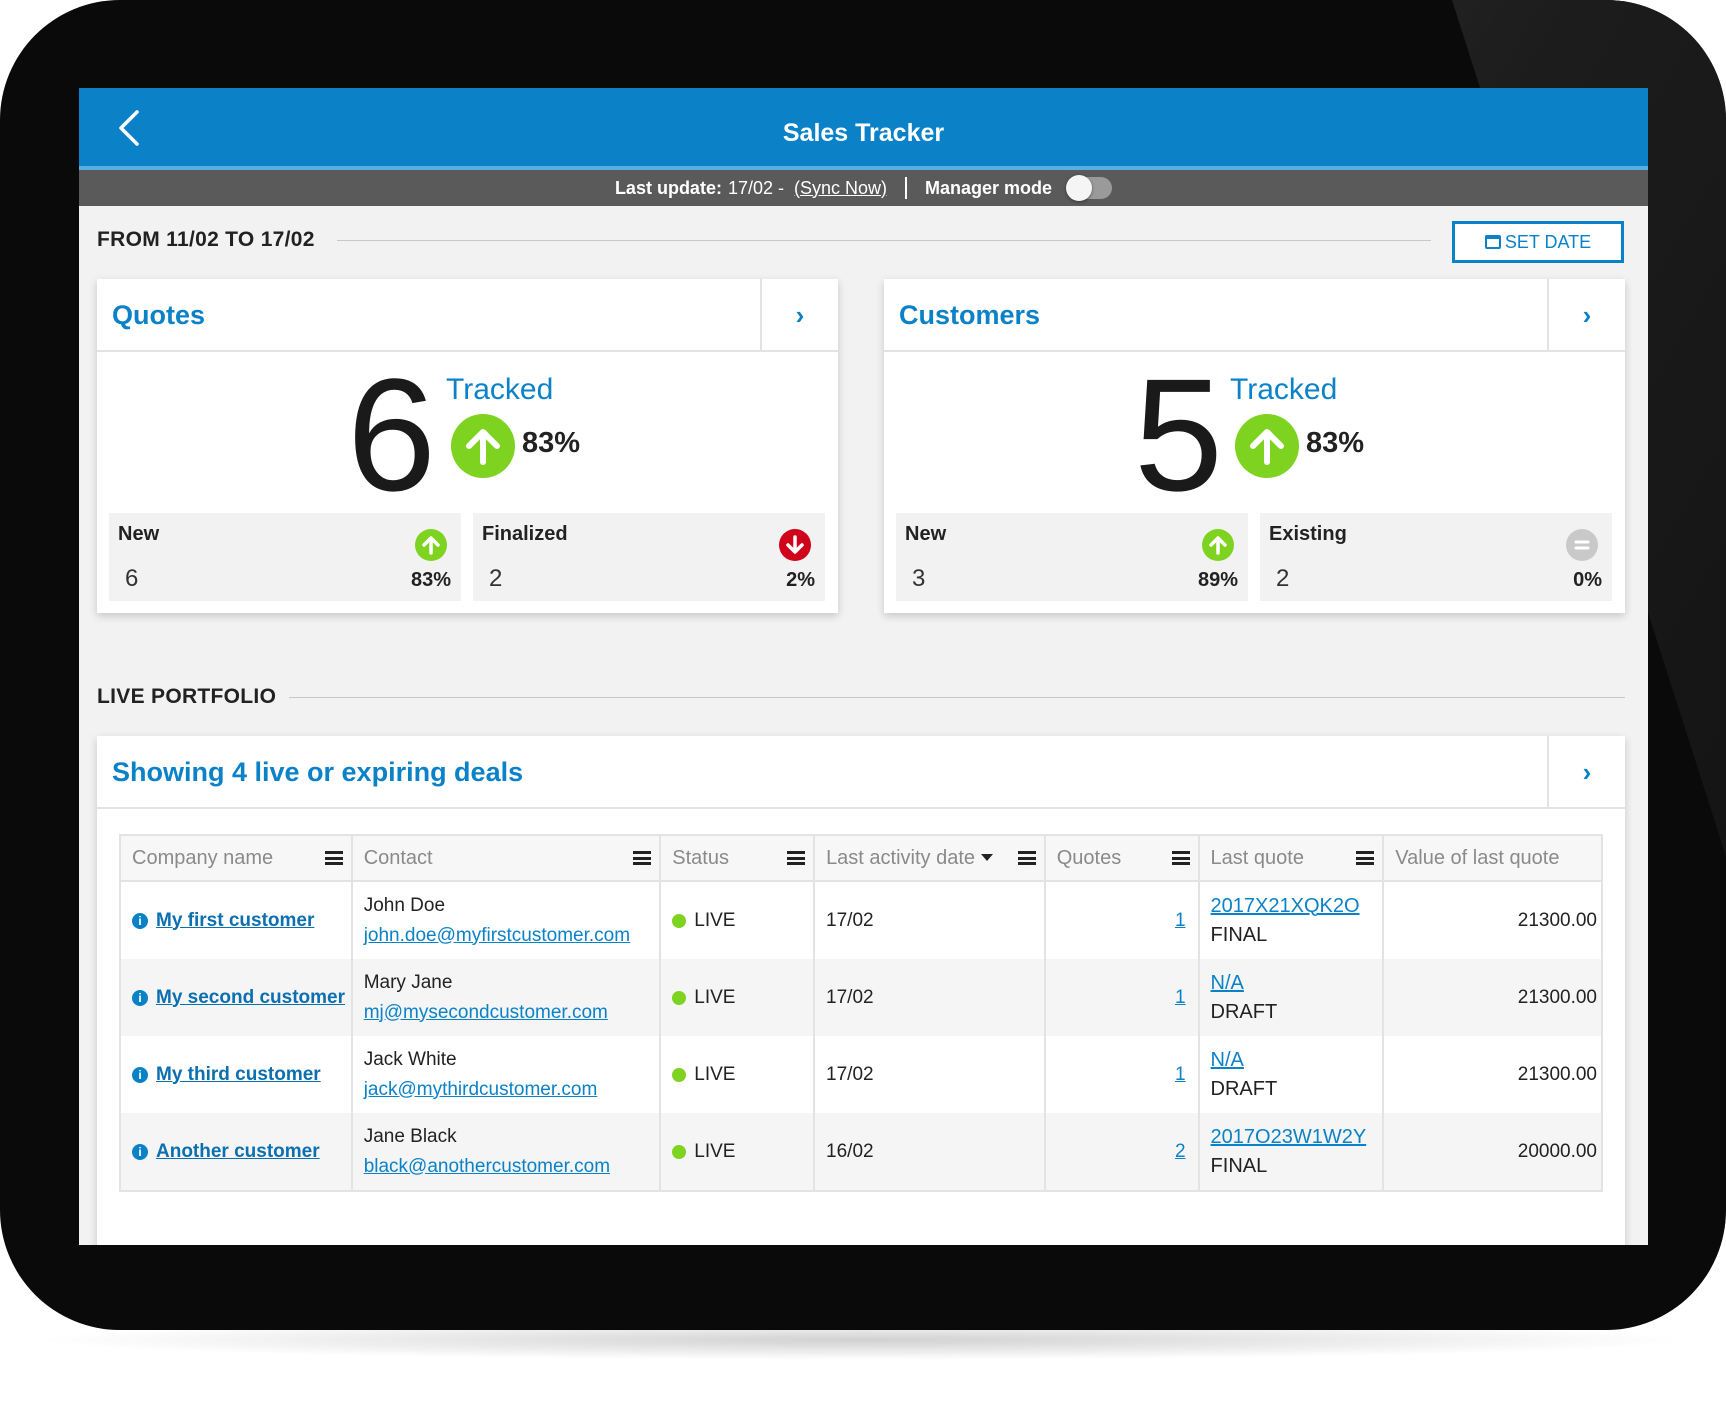 The image size is (1726, 1403). I want to click on column-header-value: Value of last quote, so click(1492, 858).